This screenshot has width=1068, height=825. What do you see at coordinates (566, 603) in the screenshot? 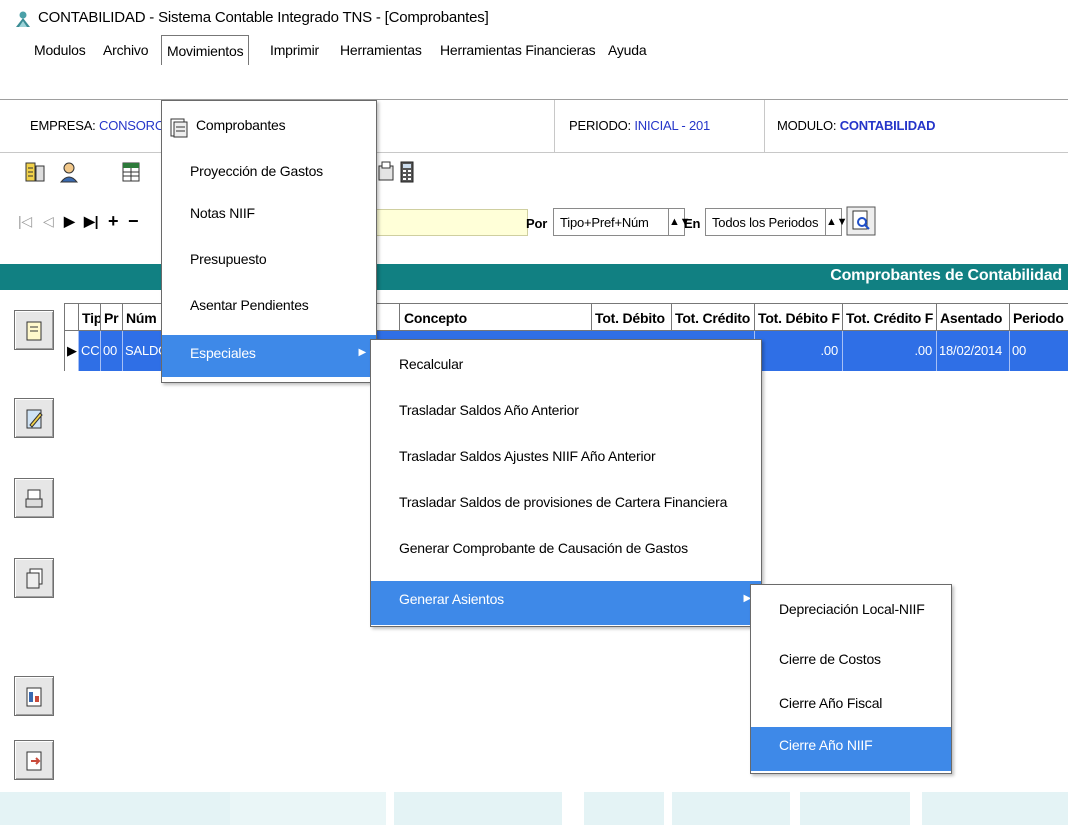
I see `menu-item-generar-asientos: Generar Asientos ▶` at bounding box center [566, 603].